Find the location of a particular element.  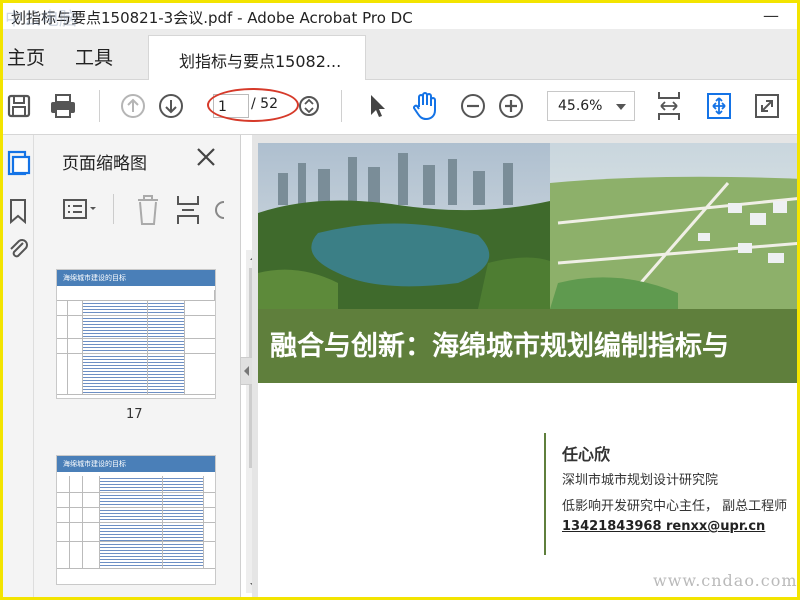

zoom-out-icon is located at coordinates (473, 106).